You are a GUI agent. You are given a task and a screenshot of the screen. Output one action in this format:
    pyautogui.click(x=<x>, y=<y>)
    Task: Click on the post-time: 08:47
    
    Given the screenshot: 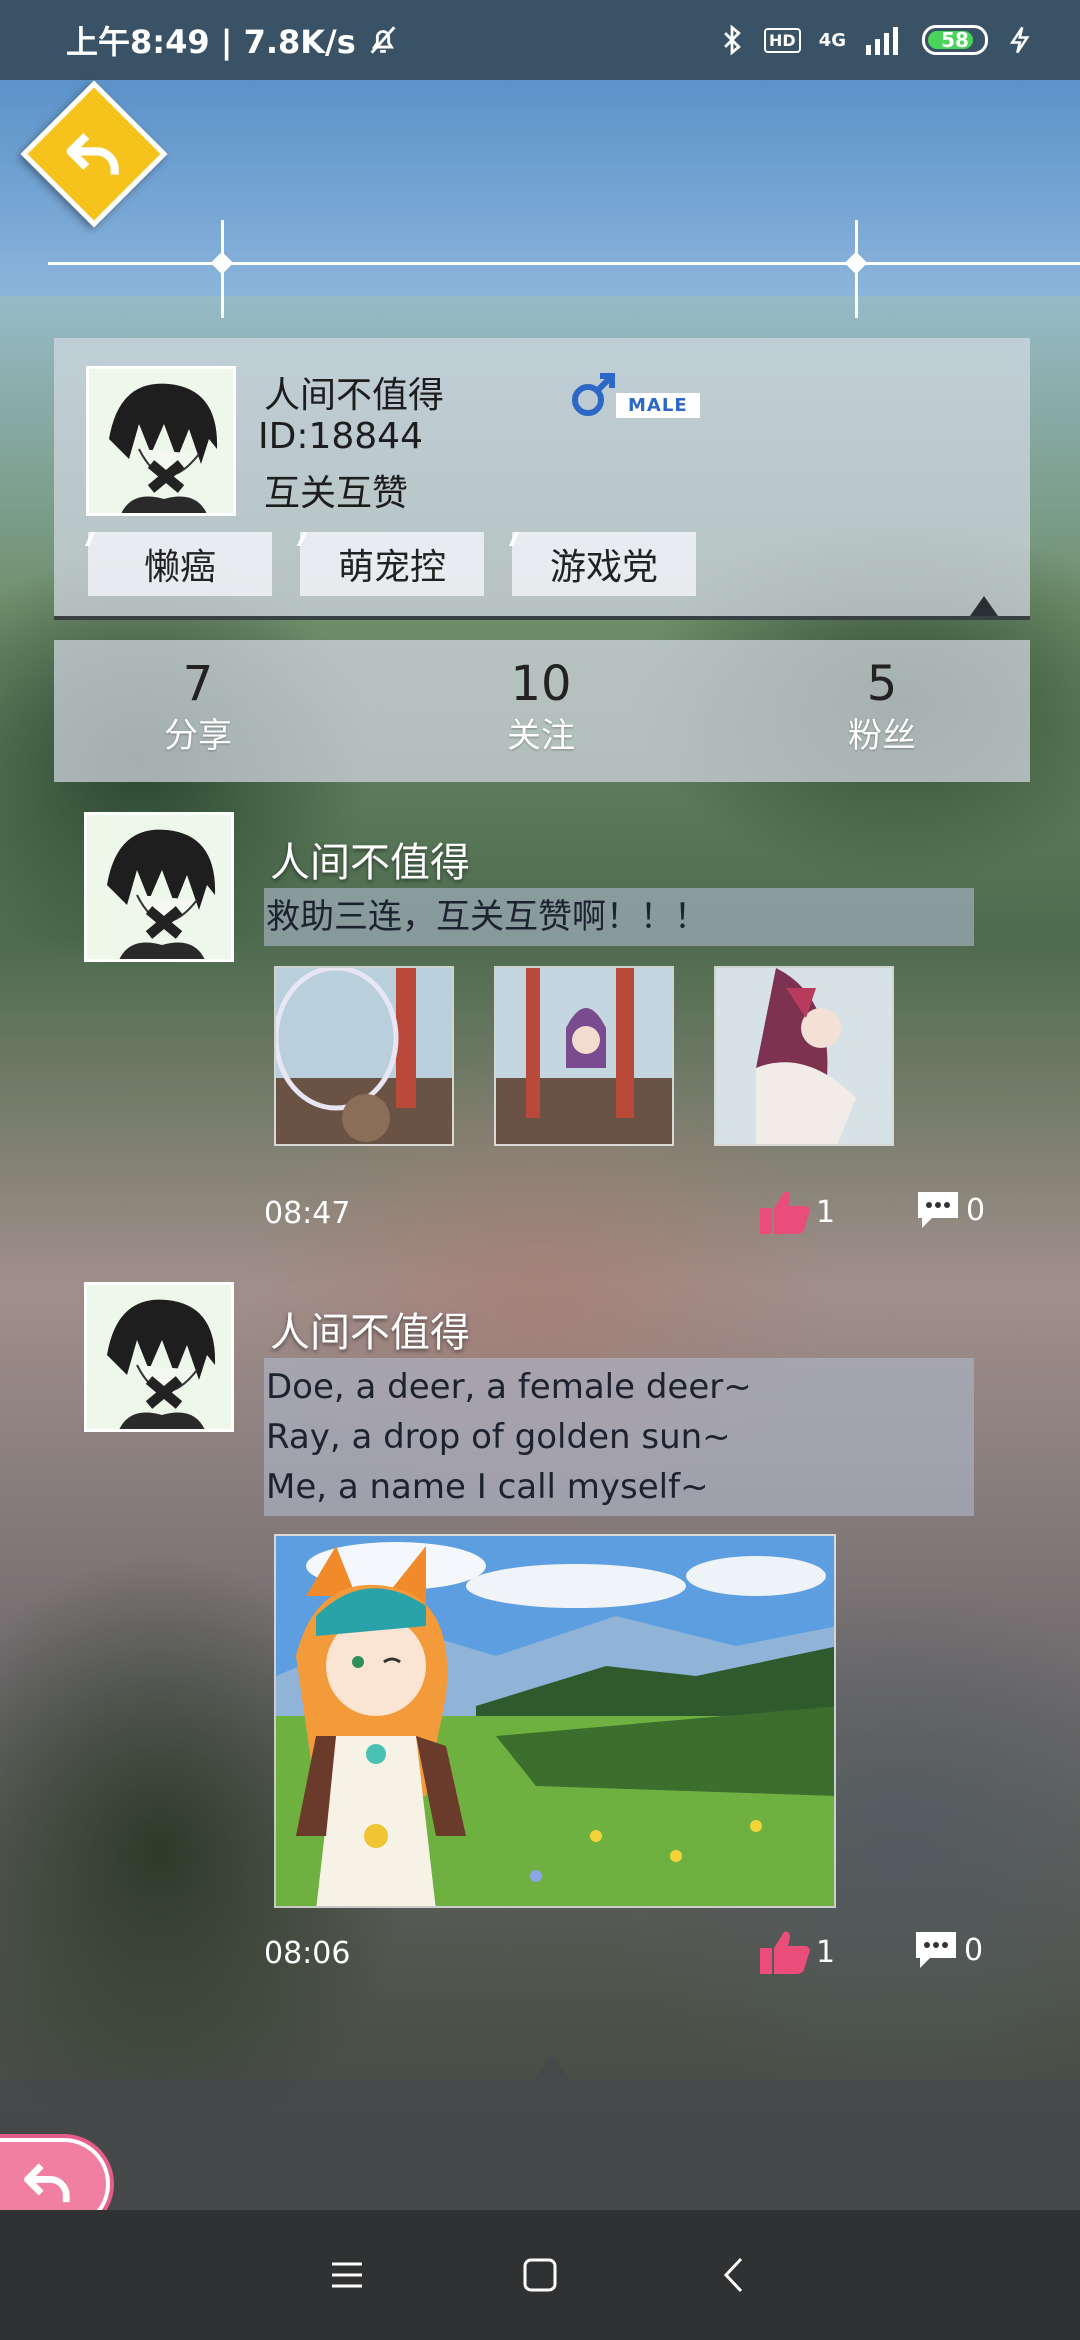 What is the action you would take?
    pyautogui.click(x=307, y=1213)
    